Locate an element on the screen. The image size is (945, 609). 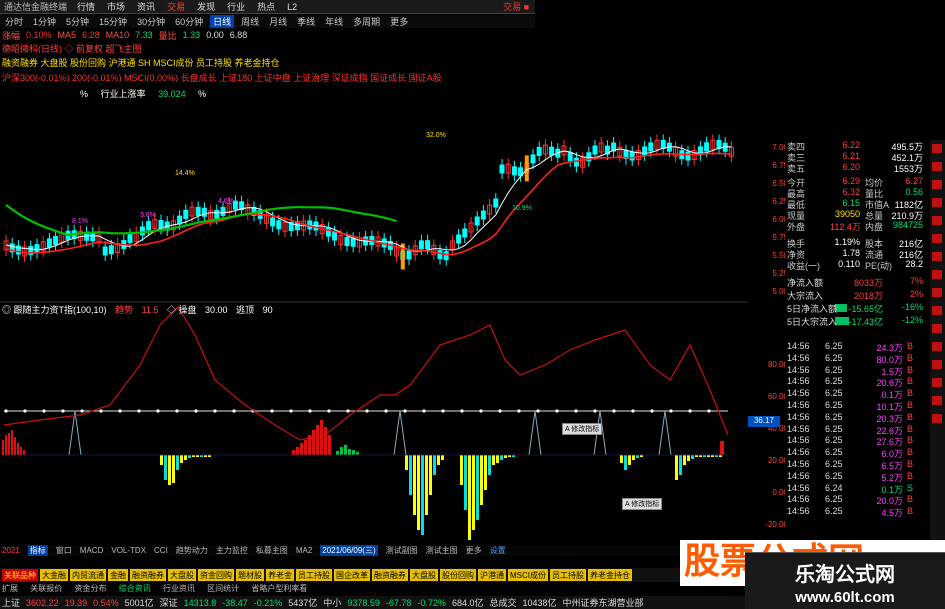
period-week: 周线 is located at coordinates (250, 21).